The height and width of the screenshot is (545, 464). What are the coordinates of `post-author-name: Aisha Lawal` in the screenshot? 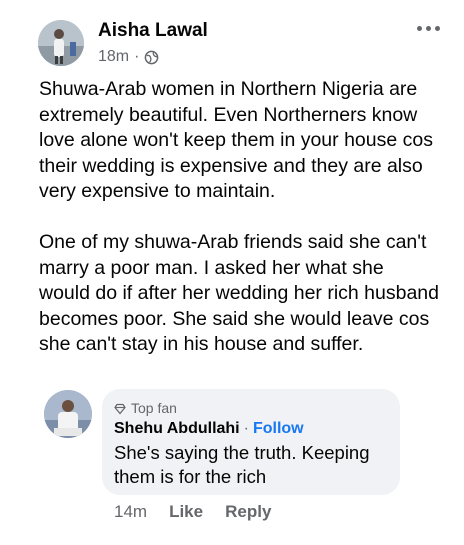 It's located at (153, 31).